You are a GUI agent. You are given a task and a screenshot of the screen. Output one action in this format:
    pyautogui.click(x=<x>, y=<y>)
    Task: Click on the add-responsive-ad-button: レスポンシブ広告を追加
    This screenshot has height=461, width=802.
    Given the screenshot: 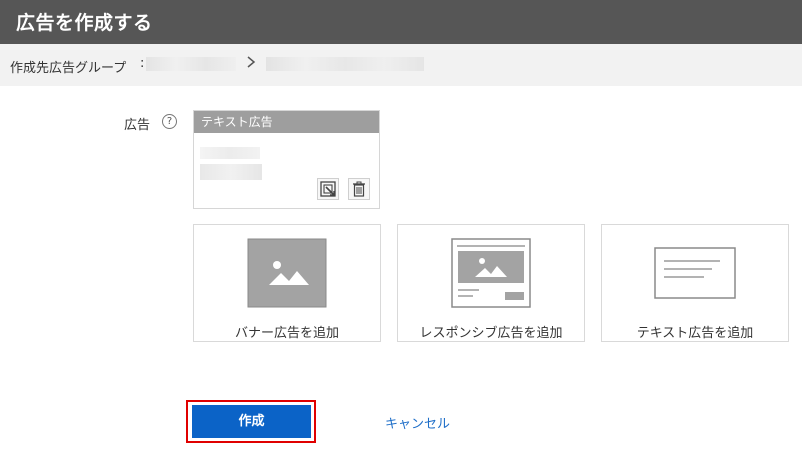 What is the action you would take?
    pyautogui.click(x=491, y=283)
    